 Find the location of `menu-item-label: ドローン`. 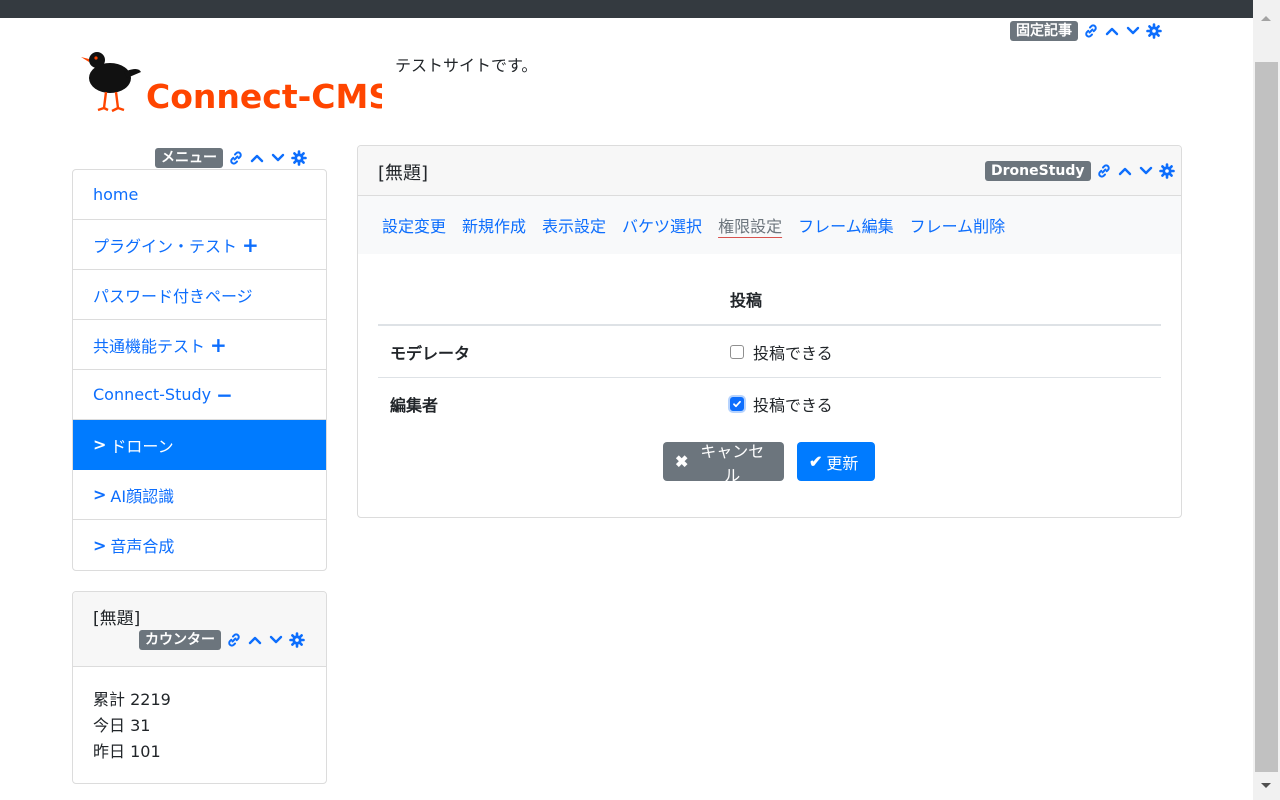

menu-item-label: ドローン is located at coordinates (142, 446).